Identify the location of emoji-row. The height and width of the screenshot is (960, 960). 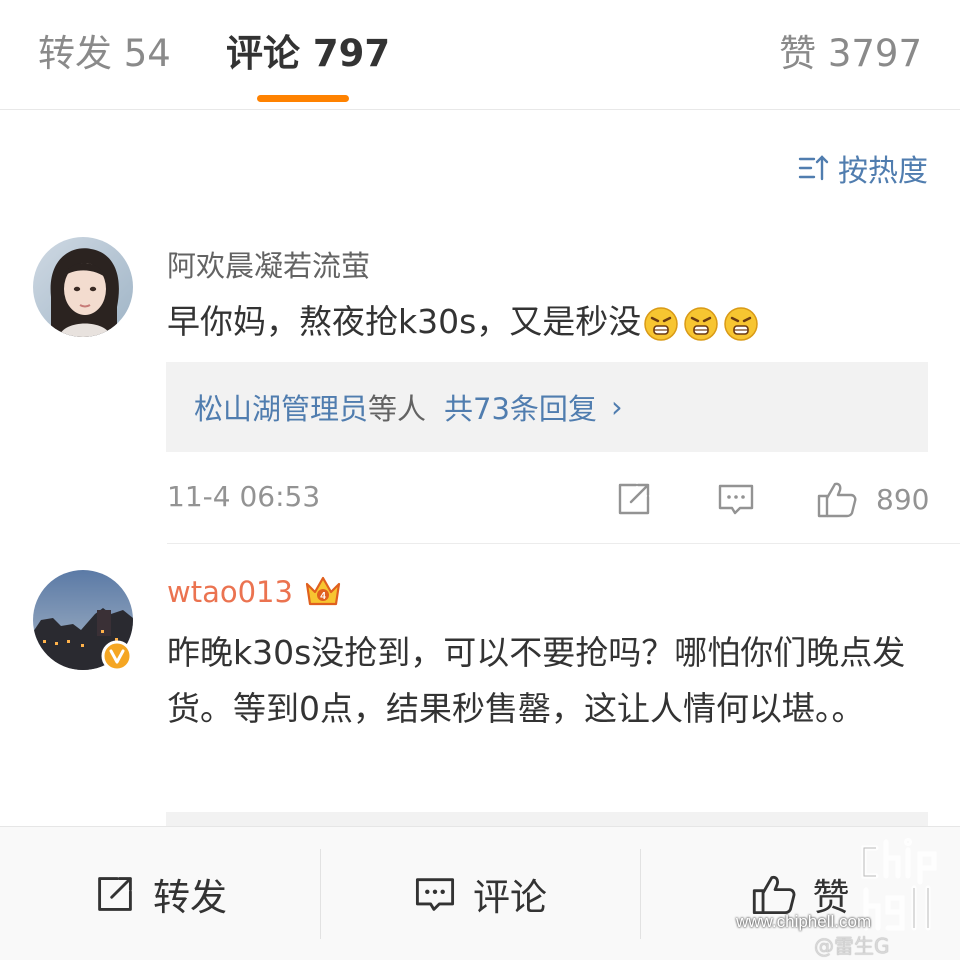
(703, 324).